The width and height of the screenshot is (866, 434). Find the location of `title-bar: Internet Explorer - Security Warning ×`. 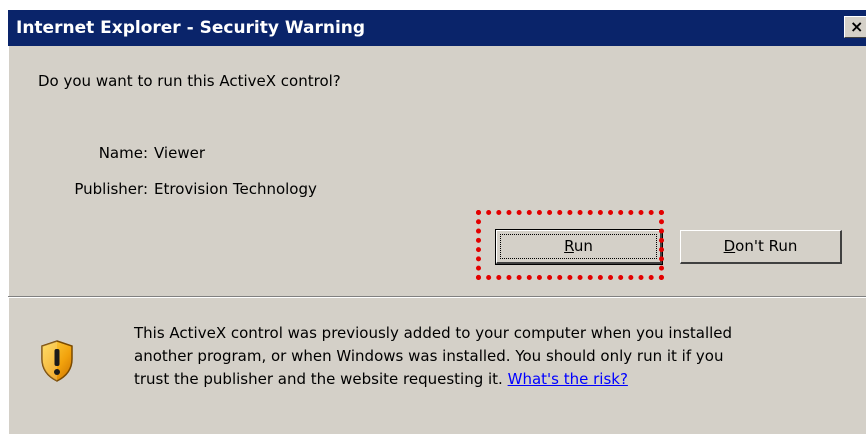

title-bar: Internet Explorer - Security Warning × is located at coordinates (437, 28).